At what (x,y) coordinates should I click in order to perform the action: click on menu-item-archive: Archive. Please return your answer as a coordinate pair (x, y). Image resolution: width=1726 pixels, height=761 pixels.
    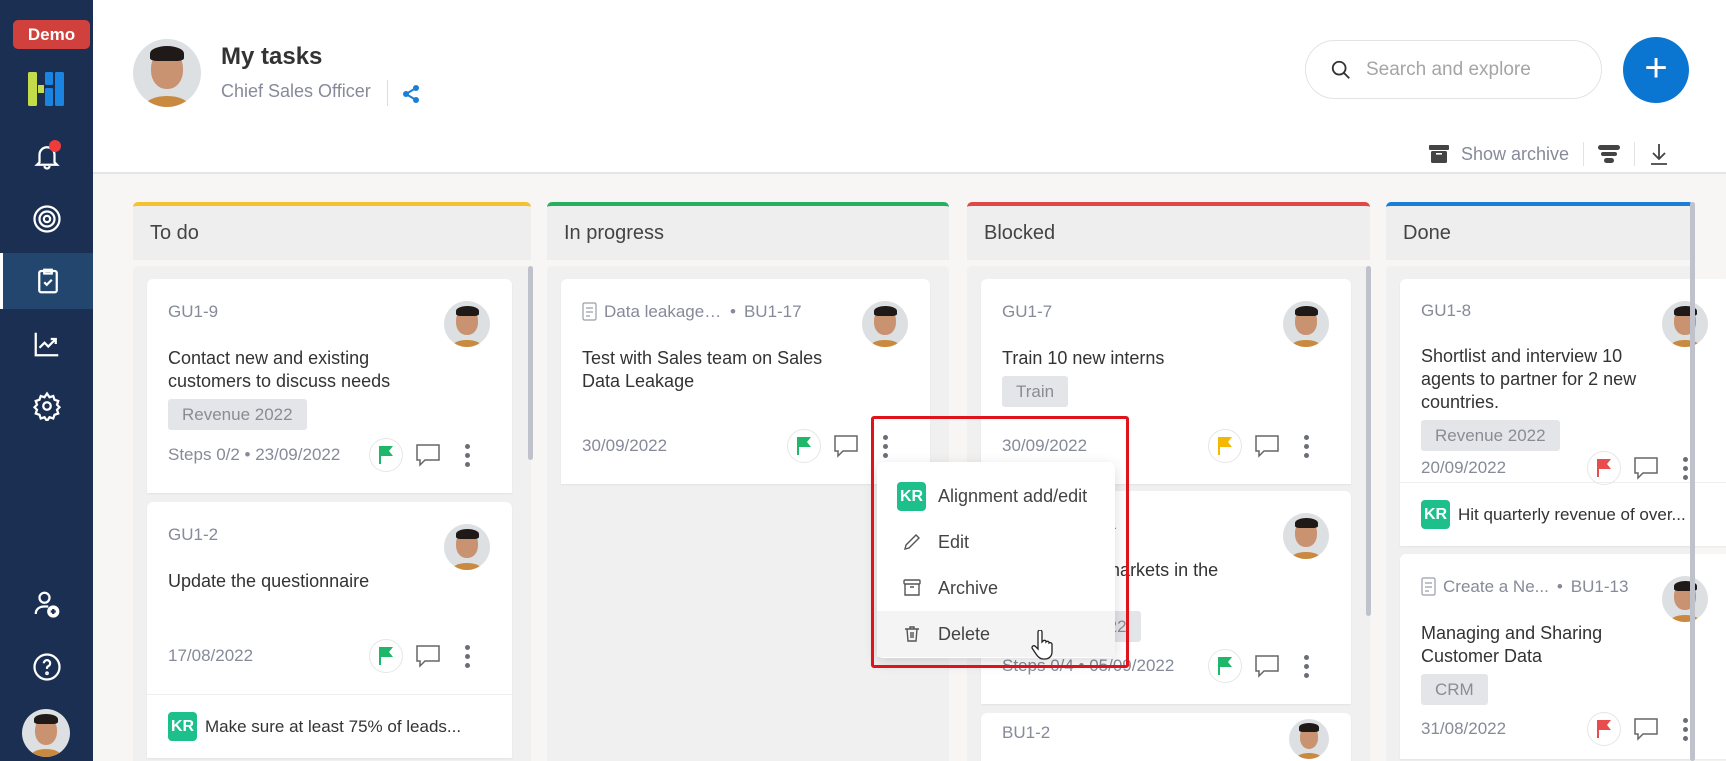
    Looking at the image, I should click on (996, 588).